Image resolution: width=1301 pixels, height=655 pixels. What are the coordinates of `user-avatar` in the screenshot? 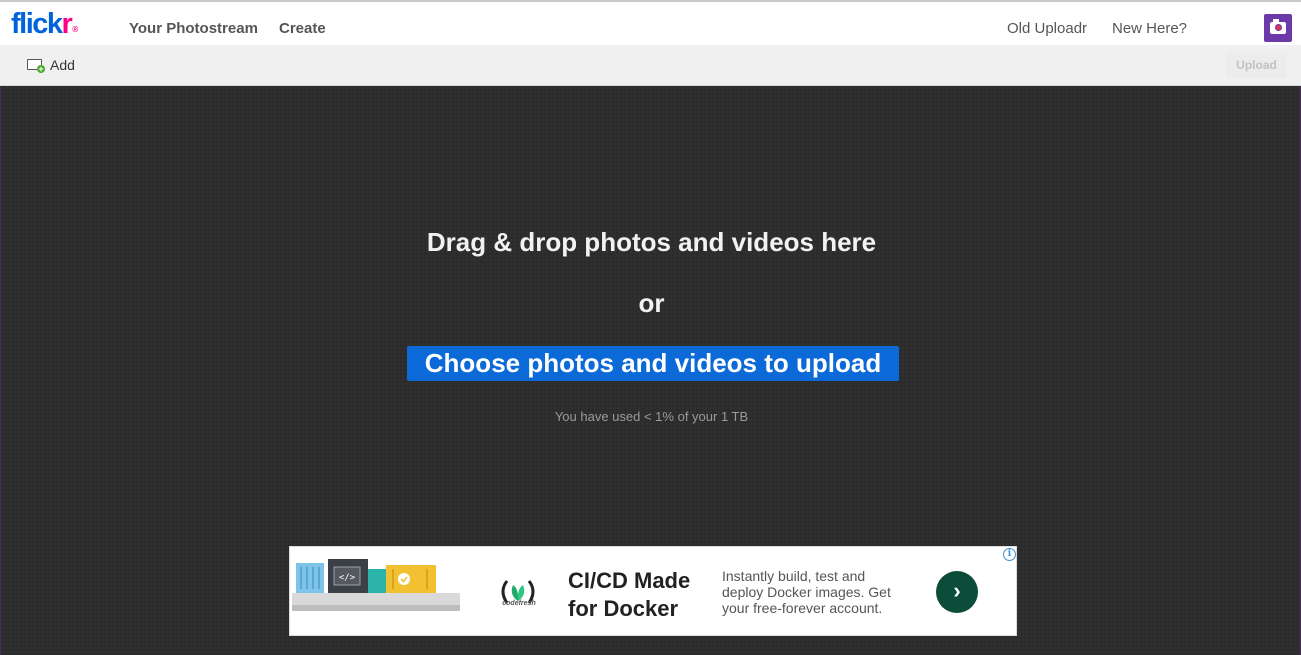 It's located at (1278, 28).